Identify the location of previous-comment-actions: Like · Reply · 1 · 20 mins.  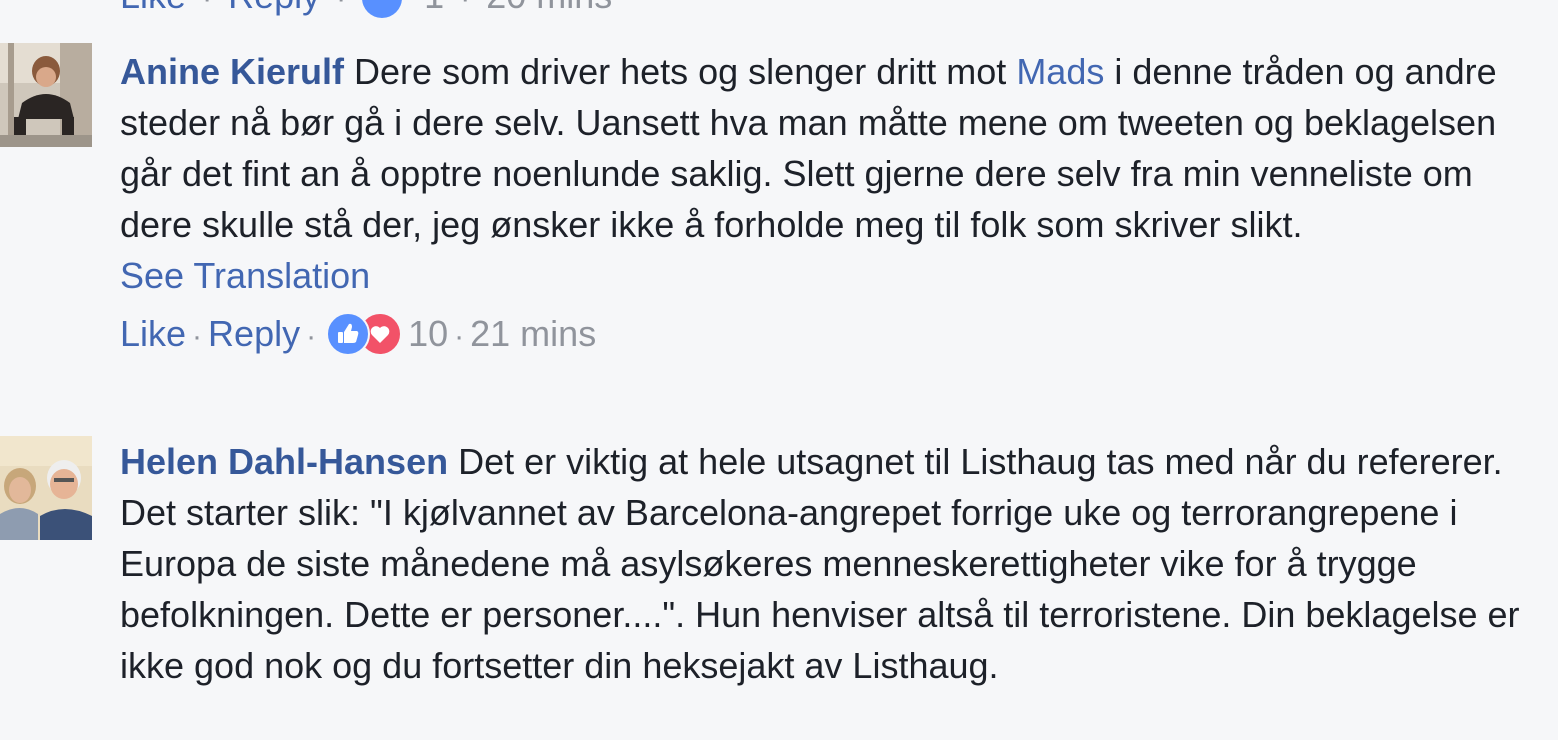
(366, 9).